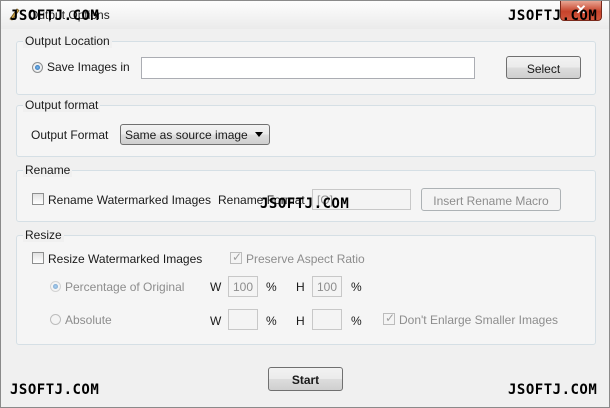 This screenshot has height=408, width=610. Describe the element at coordinates (125, 287) in the screenshot. I see `percentage-of-original-label: Percentage of Original` at that location.